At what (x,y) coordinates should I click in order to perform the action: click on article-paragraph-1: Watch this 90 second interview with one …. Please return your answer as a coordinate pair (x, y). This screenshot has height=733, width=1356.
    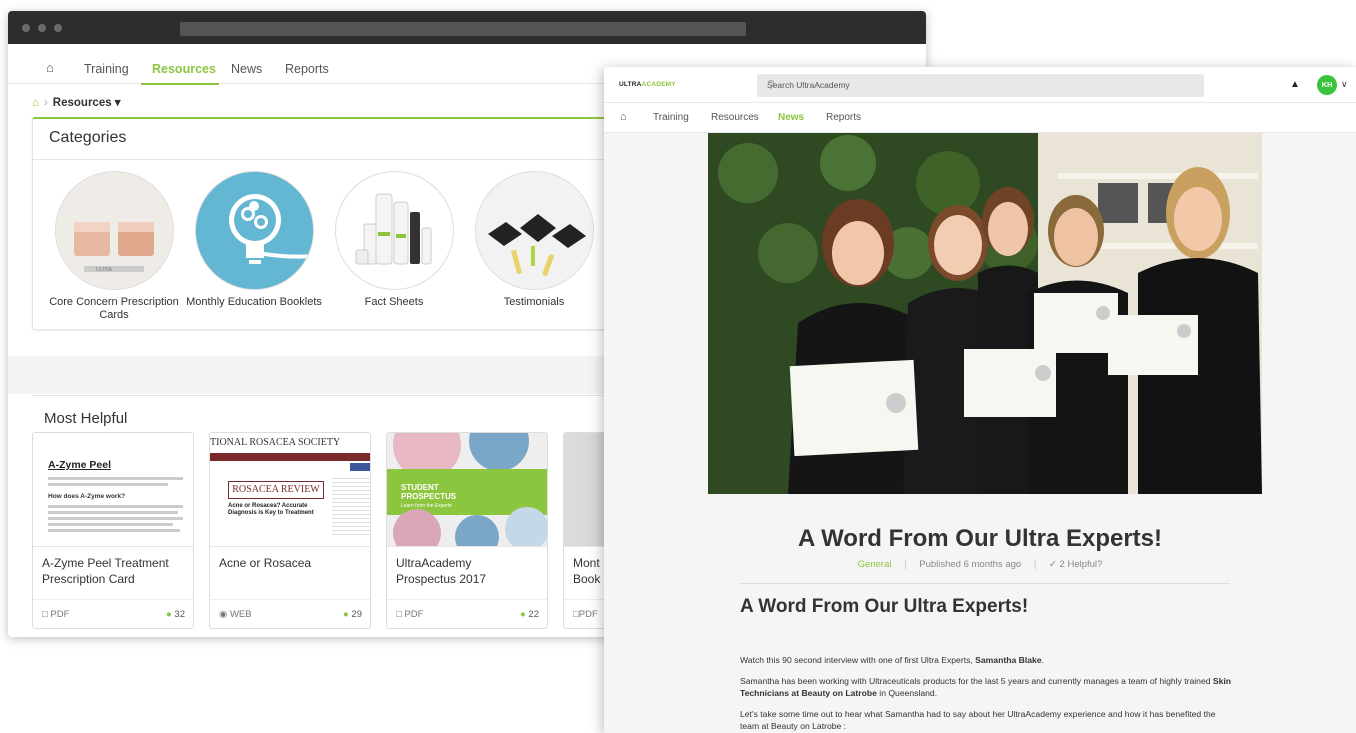
    Looking at the image, I should click on (892, 660).